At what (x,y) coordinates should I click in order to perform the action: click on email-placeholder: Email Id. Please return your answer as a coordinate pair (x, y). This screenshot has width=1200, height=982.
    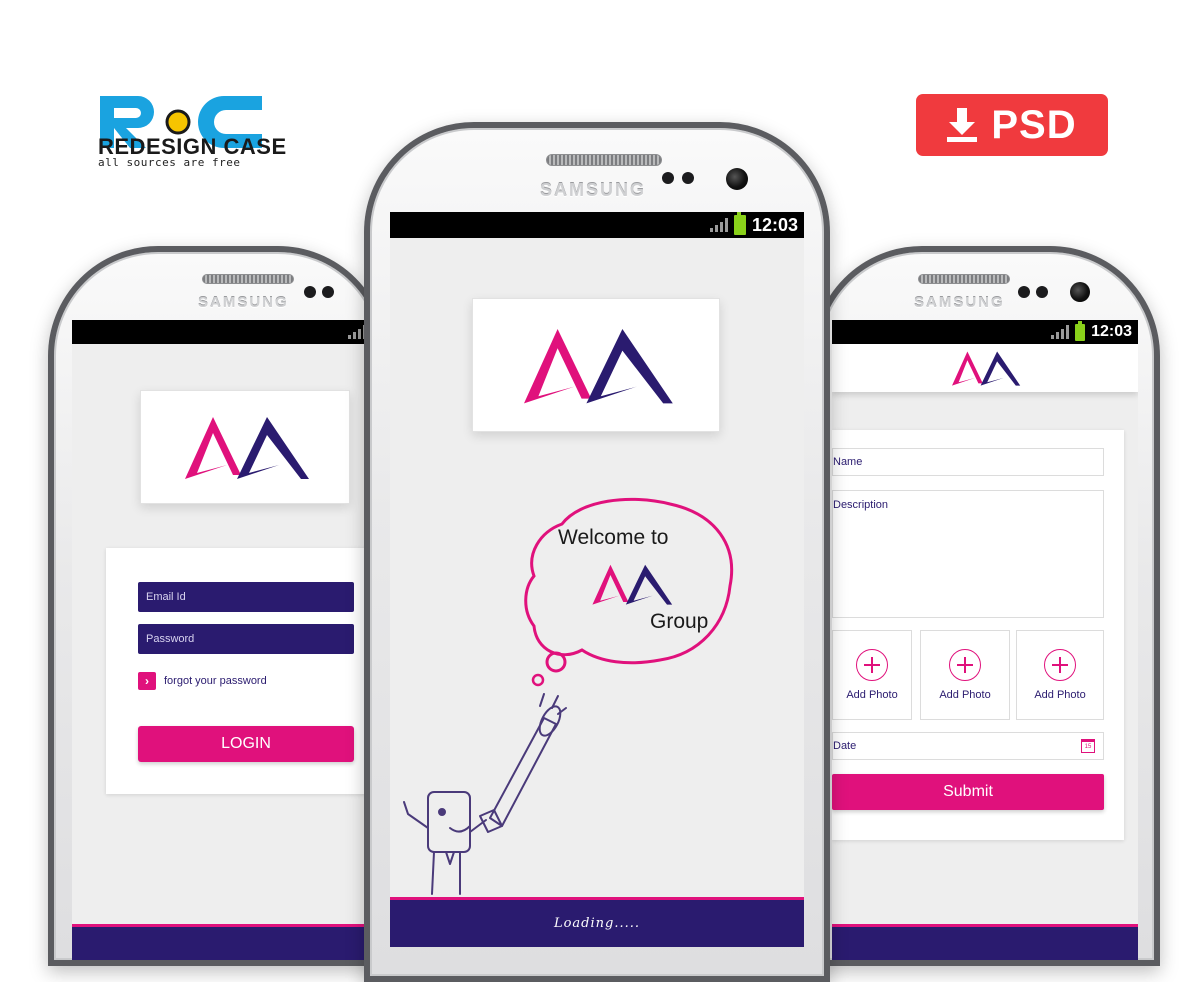
    Looking at the image, I should click on (166, 597).